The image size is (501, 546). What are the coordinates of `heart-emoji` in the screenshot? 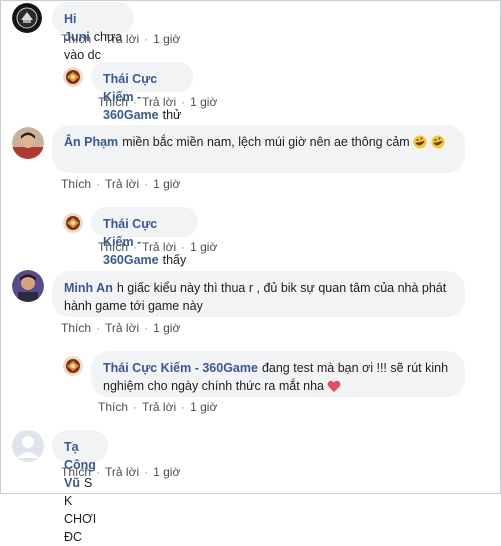 It's located at (334, 389).